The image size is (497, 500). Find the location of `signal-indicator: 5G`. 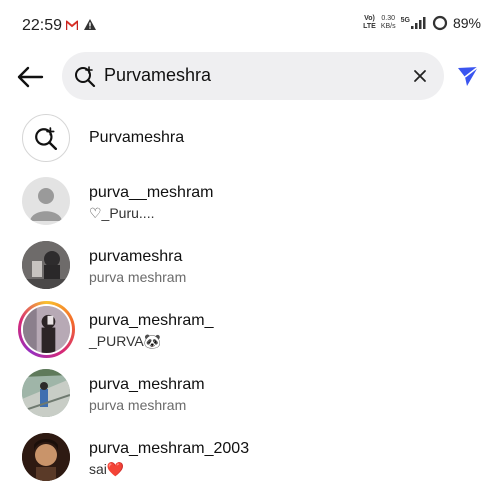

signal-indicator: 5G is located at coordinates (414, 23).